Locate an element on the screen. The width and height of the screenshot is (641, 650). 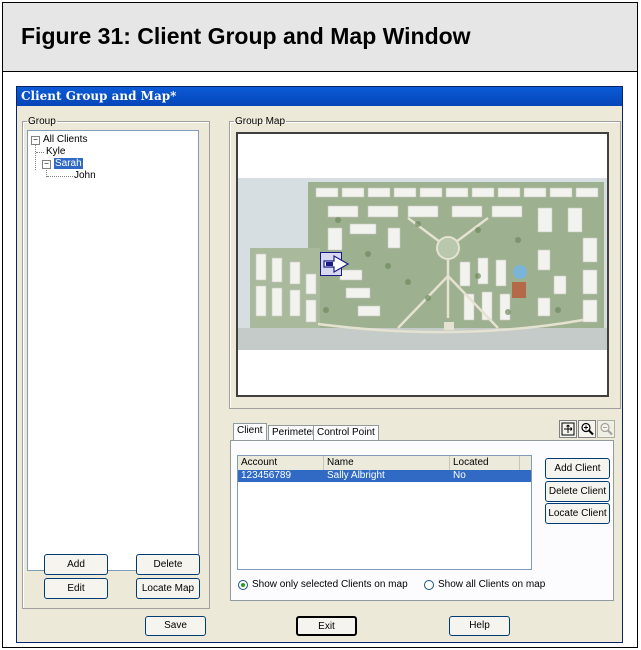
figure-title: Figure 31: Client Group and Map Window is located at coordinates (246, 36).